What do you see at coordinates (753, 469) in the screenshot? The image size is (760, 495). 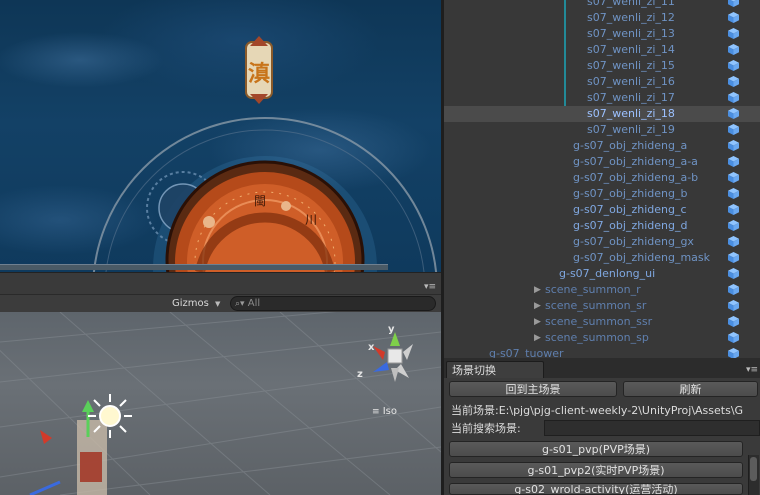 I see `scrollbar-thumb` at bounding box center [753, 469].